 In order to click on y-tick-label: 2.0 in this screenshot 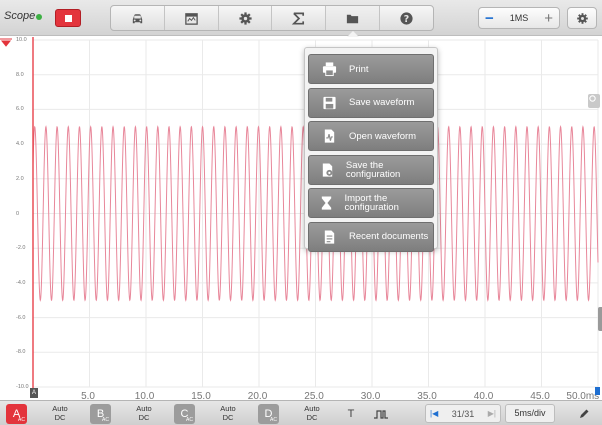, I will do `click(20, 178)`.